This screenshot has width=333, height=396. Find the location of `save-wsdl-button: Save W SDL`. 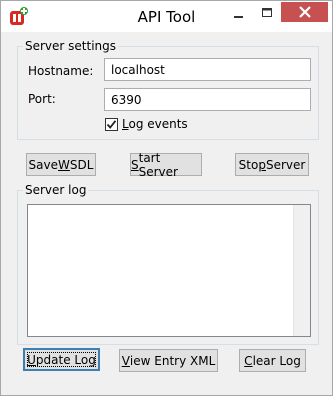

save-wsdl-button: Save W SDL is located at coordinates (61, 164).